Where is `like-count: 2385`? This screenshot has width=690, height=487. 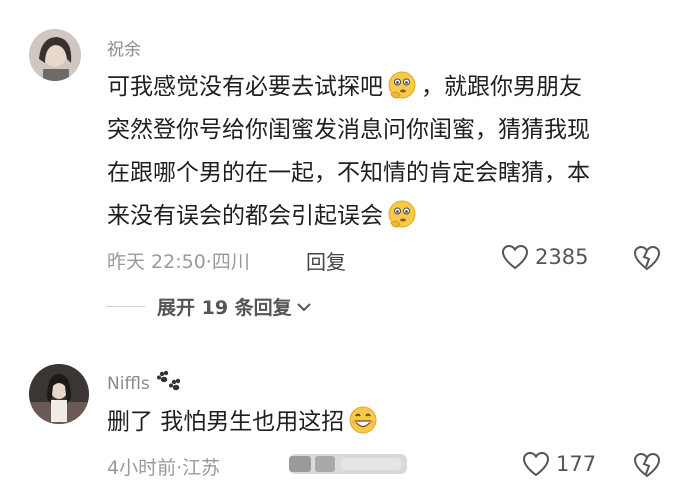 like-count: 2385 is located at coordinates (562, 257).